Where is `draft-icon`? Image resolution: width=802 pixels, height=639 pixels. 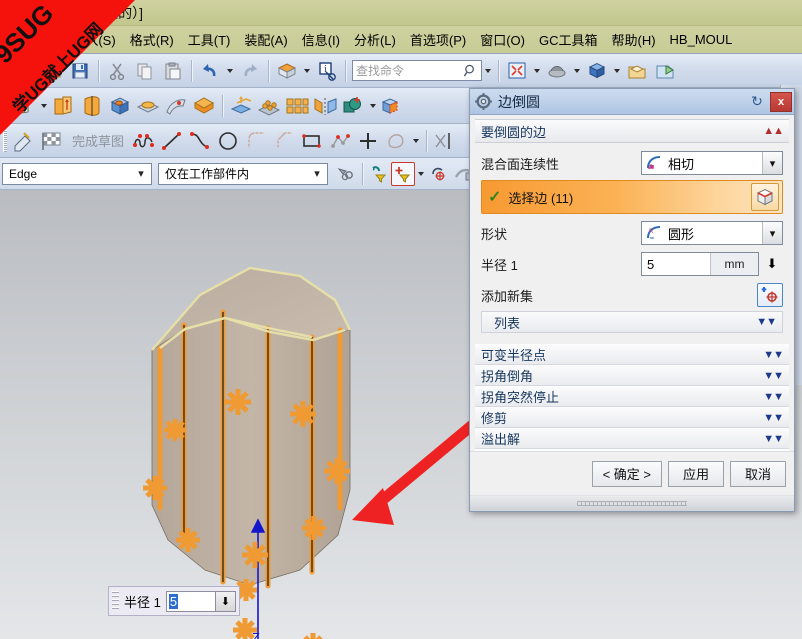
draft-icon is located at coordinates (176, 106).